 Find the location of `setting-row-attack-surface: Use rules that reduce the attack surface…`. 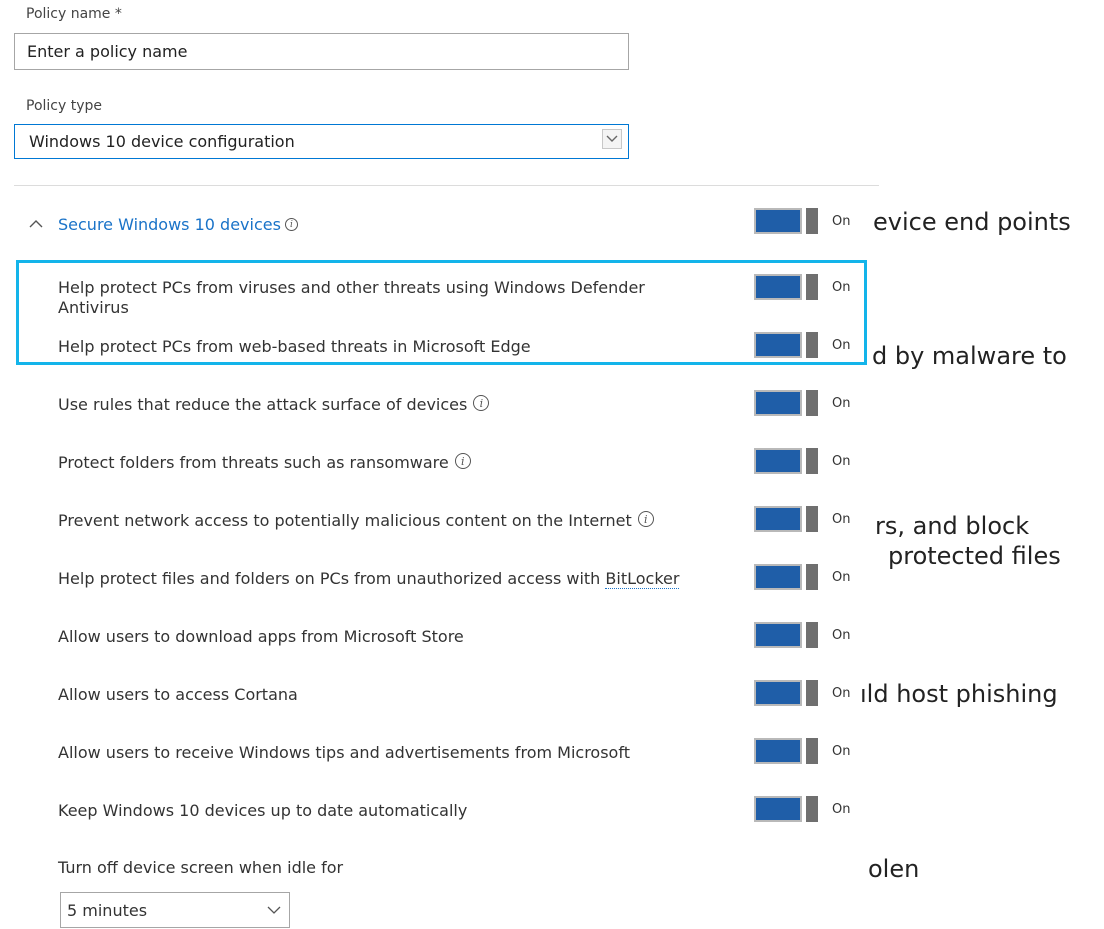

setting-row-attack-surface: Use rules that reduce the attack surface… is located at coordinates (274, 405).